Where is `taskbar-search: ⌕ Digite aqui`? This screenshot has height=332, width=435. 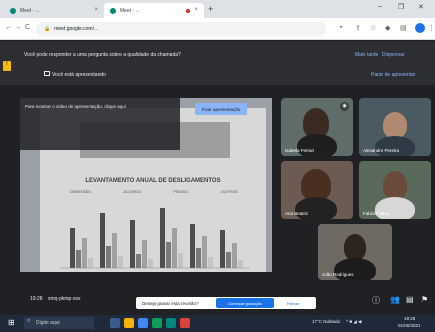 taskbar-search: ⌕ Digite aqui is located at coordinates (59, 323).